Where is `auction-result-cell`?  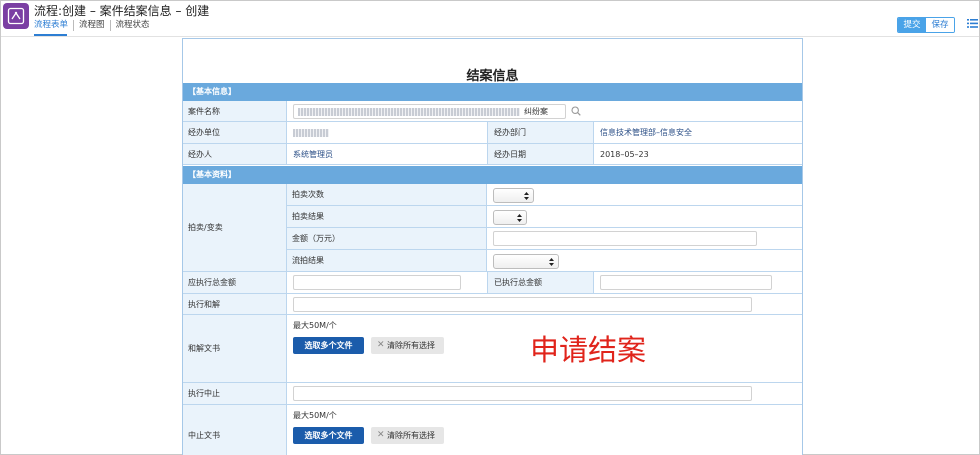
auction-result-cell is located at coordinates (644, 216).